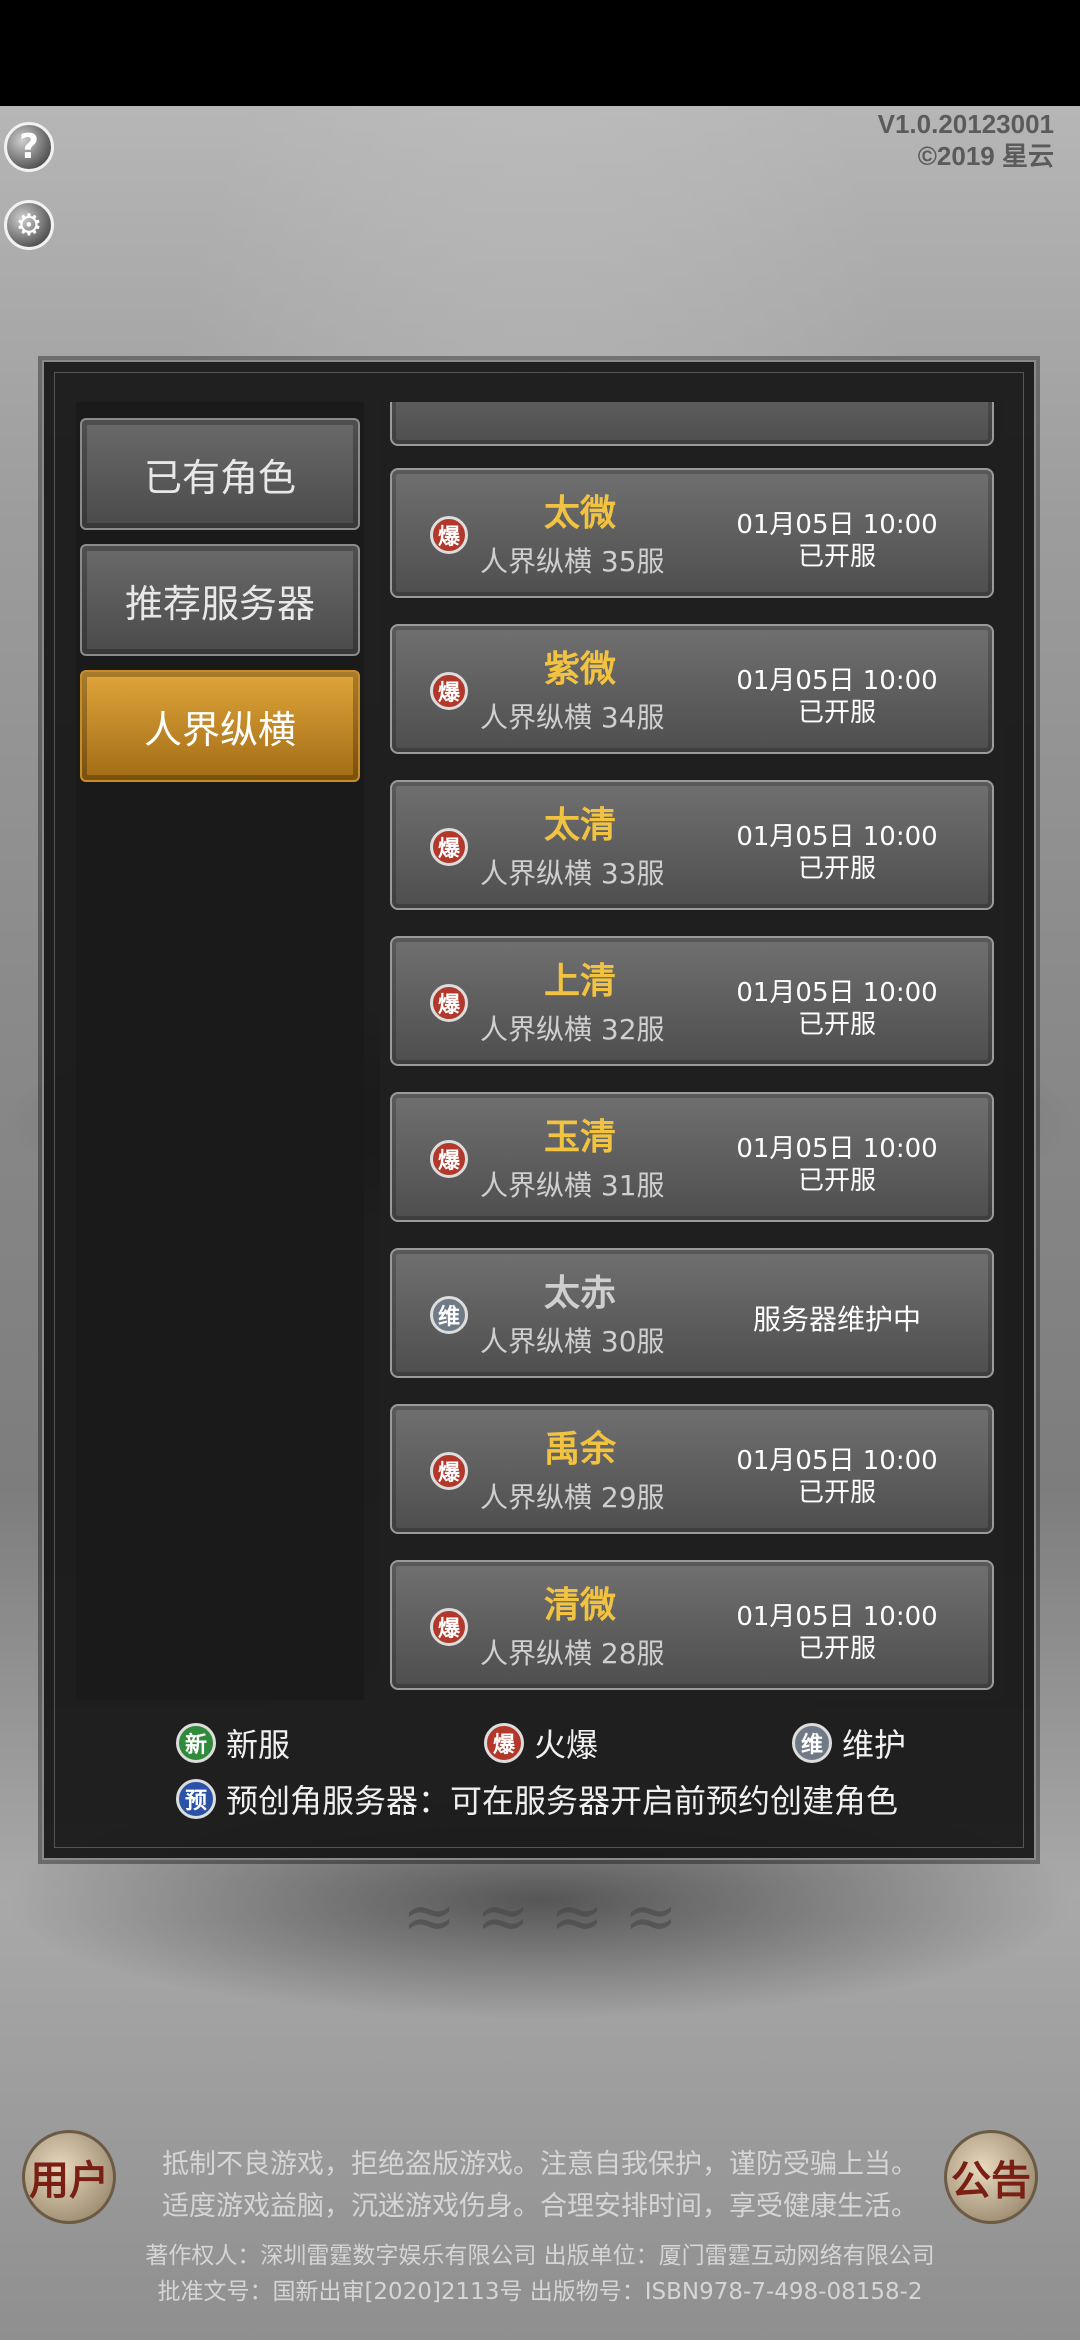 The image size is (1080, 2340). I want to click on server-number: 人界纵横 29服, so click(572, 1497).